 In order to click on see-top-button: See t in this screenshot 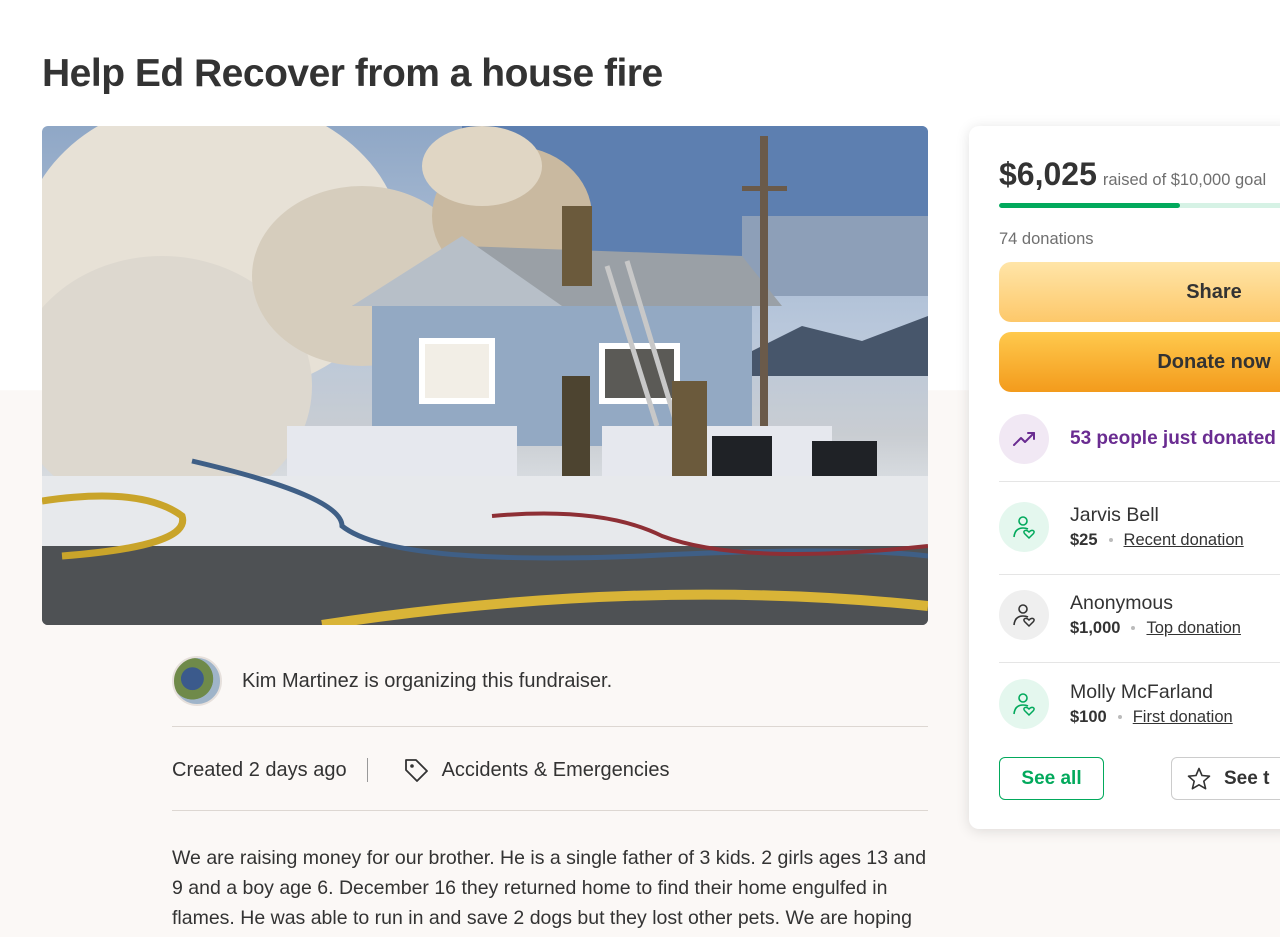, I will do `click(1225, 778)`.